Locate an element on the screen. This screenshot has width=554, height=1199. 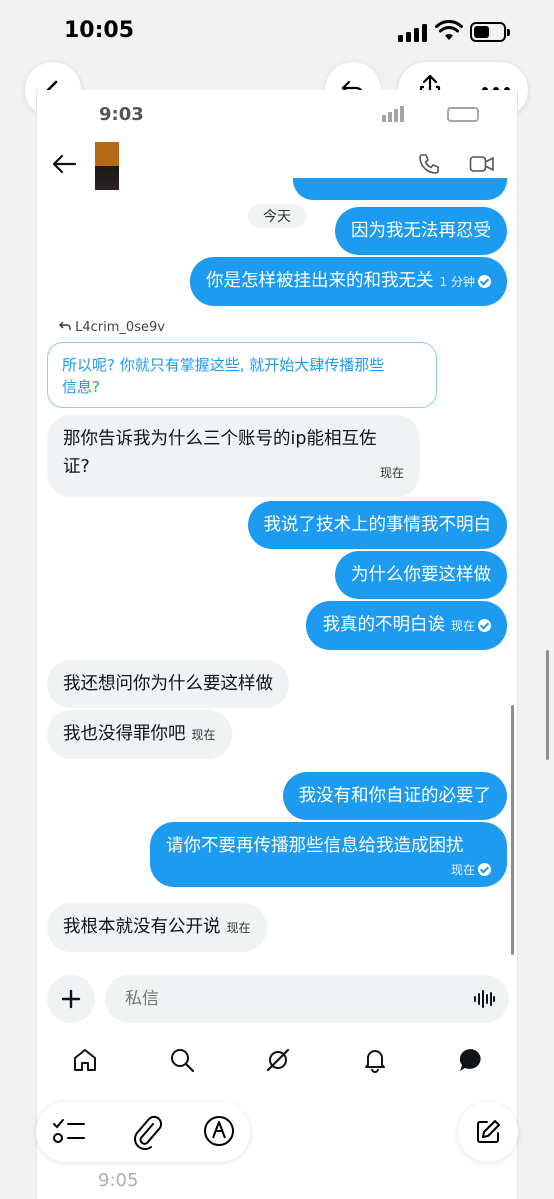
message-bubble: 我也没得罪你吧 现在 is located at coordinates (139, 734).